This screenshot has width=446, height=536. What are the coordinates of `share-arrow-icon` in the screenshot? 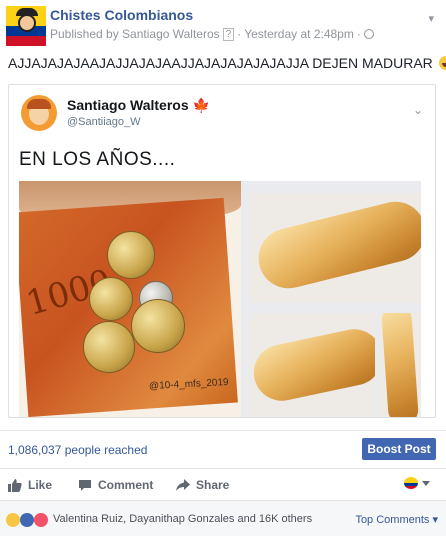 It's located at (183, 484).